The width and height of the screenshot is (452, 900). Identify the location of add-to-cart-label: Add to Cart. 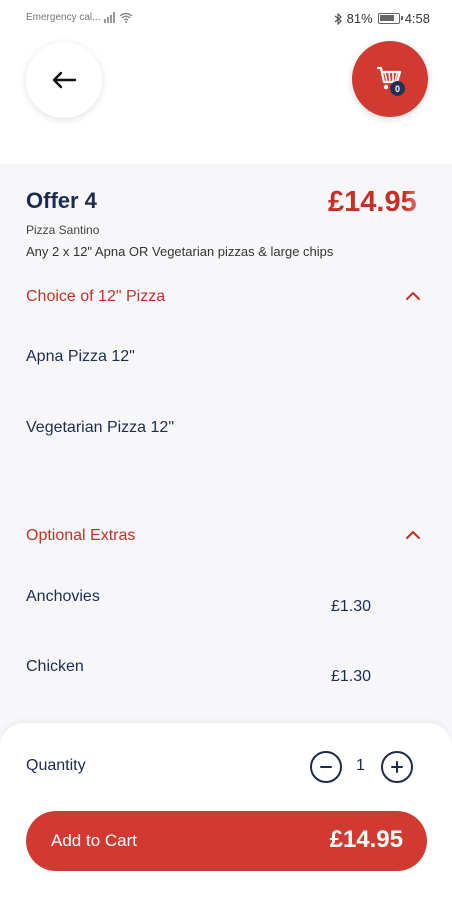
(94, 840).